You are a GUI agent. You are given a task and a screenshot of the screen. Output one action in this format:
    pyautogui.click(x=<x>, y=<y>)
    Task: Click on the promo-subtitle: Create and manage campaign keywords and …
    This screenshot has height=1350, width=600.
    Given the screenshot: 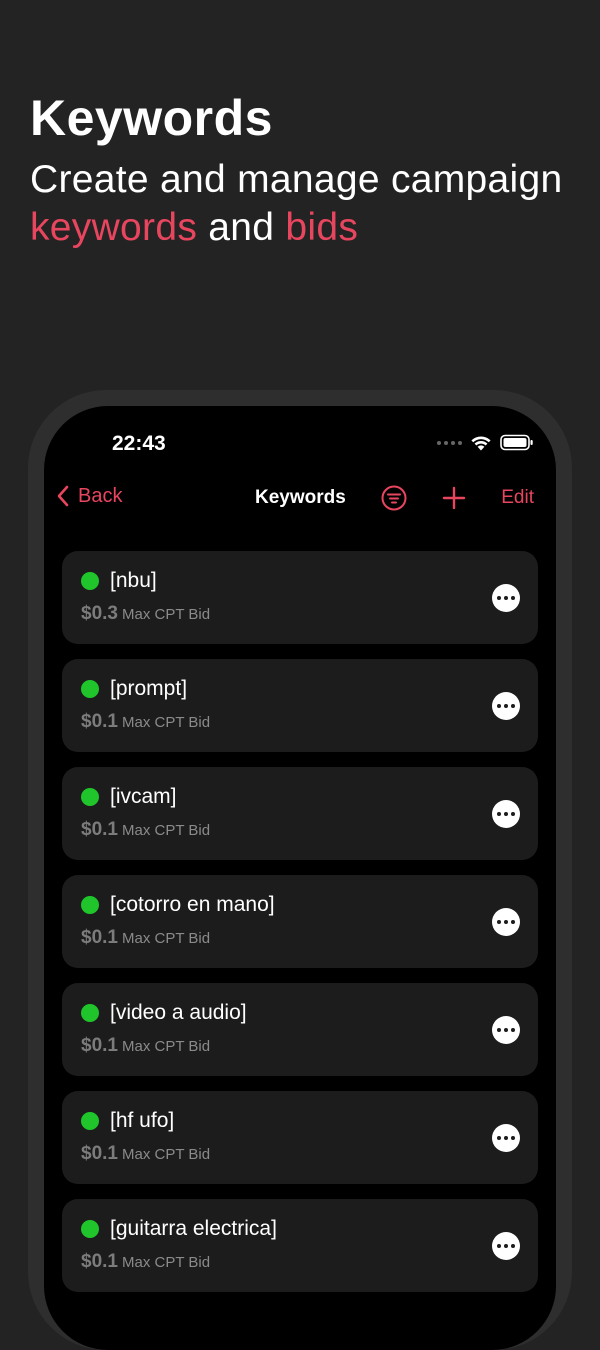 What is the action you would take?
    pyautogui.click(x=302, y=204)
    